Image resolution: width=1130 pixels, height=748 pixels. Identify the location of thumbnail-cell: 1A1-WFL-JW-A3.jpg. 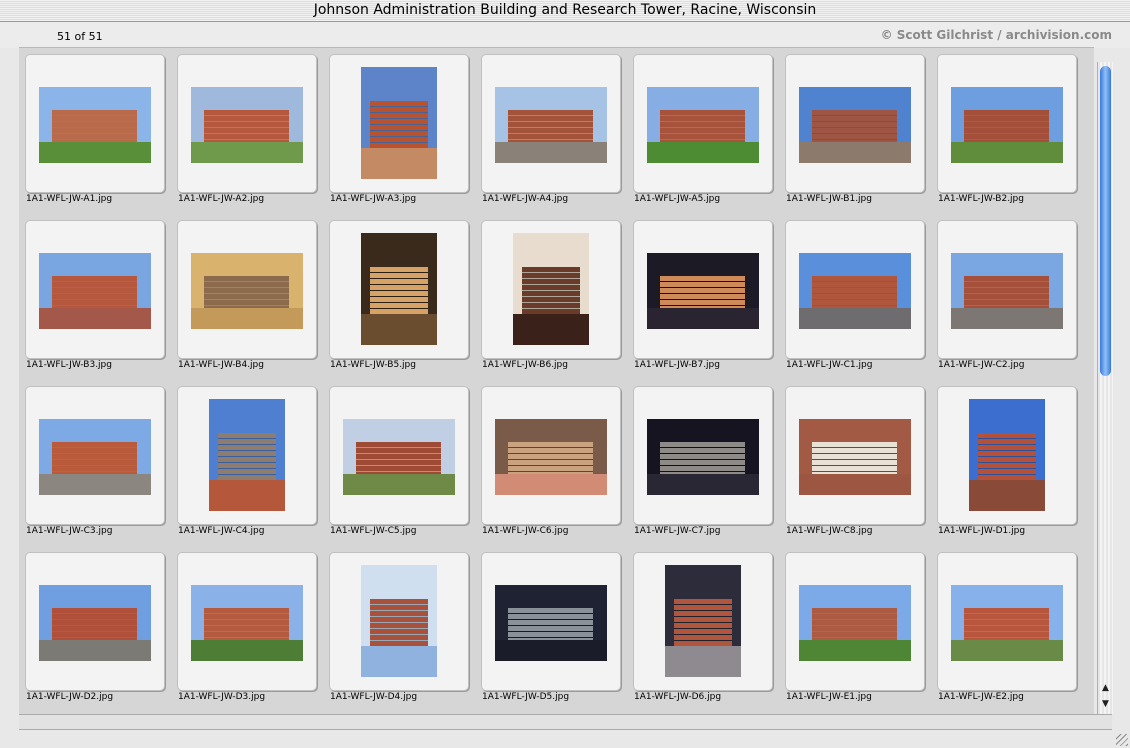
(399, 131).